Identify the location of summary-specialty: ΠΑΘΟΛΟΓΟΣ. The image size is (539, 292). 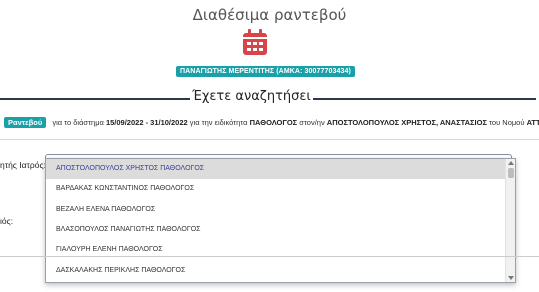
(273, 122).